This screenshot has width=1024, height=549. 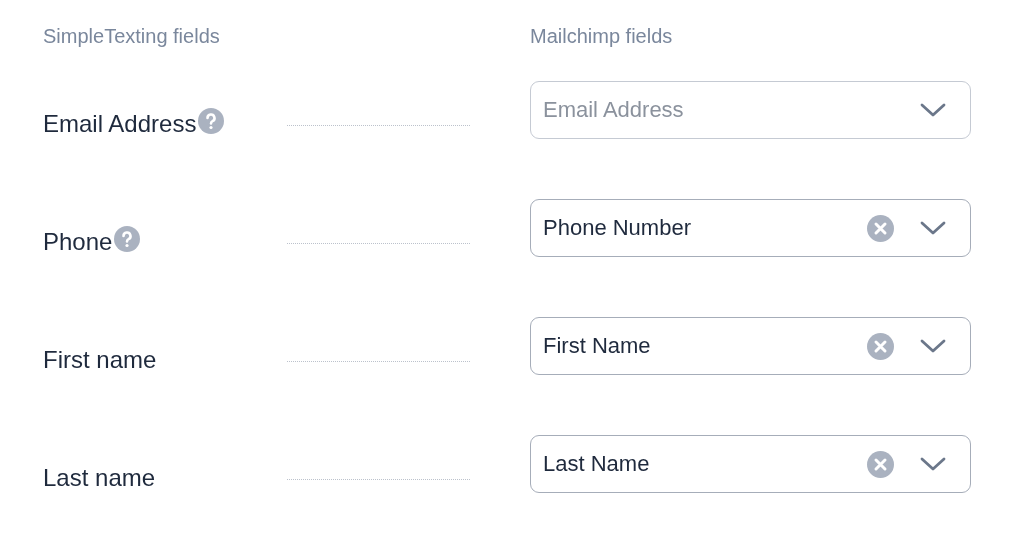 I want to click on column-header: SimpleTexting fields, so click(x=132, y=36).